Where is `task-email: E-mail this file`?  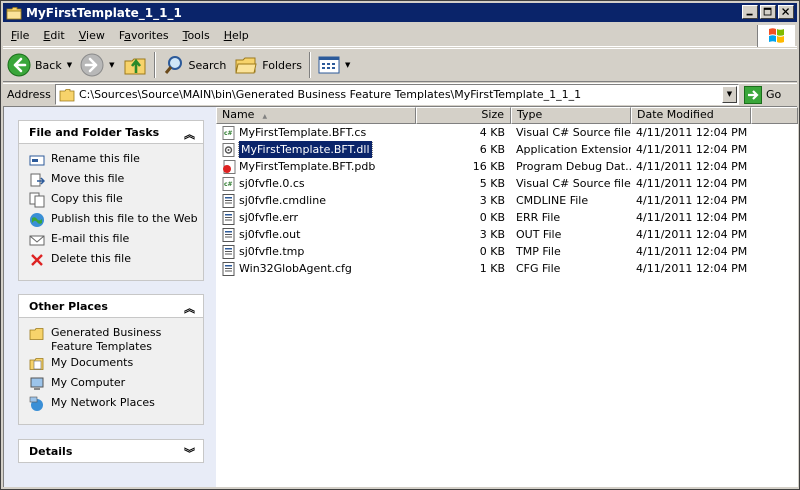 task-email: E-mail this file is located at coordinates (116, 242).